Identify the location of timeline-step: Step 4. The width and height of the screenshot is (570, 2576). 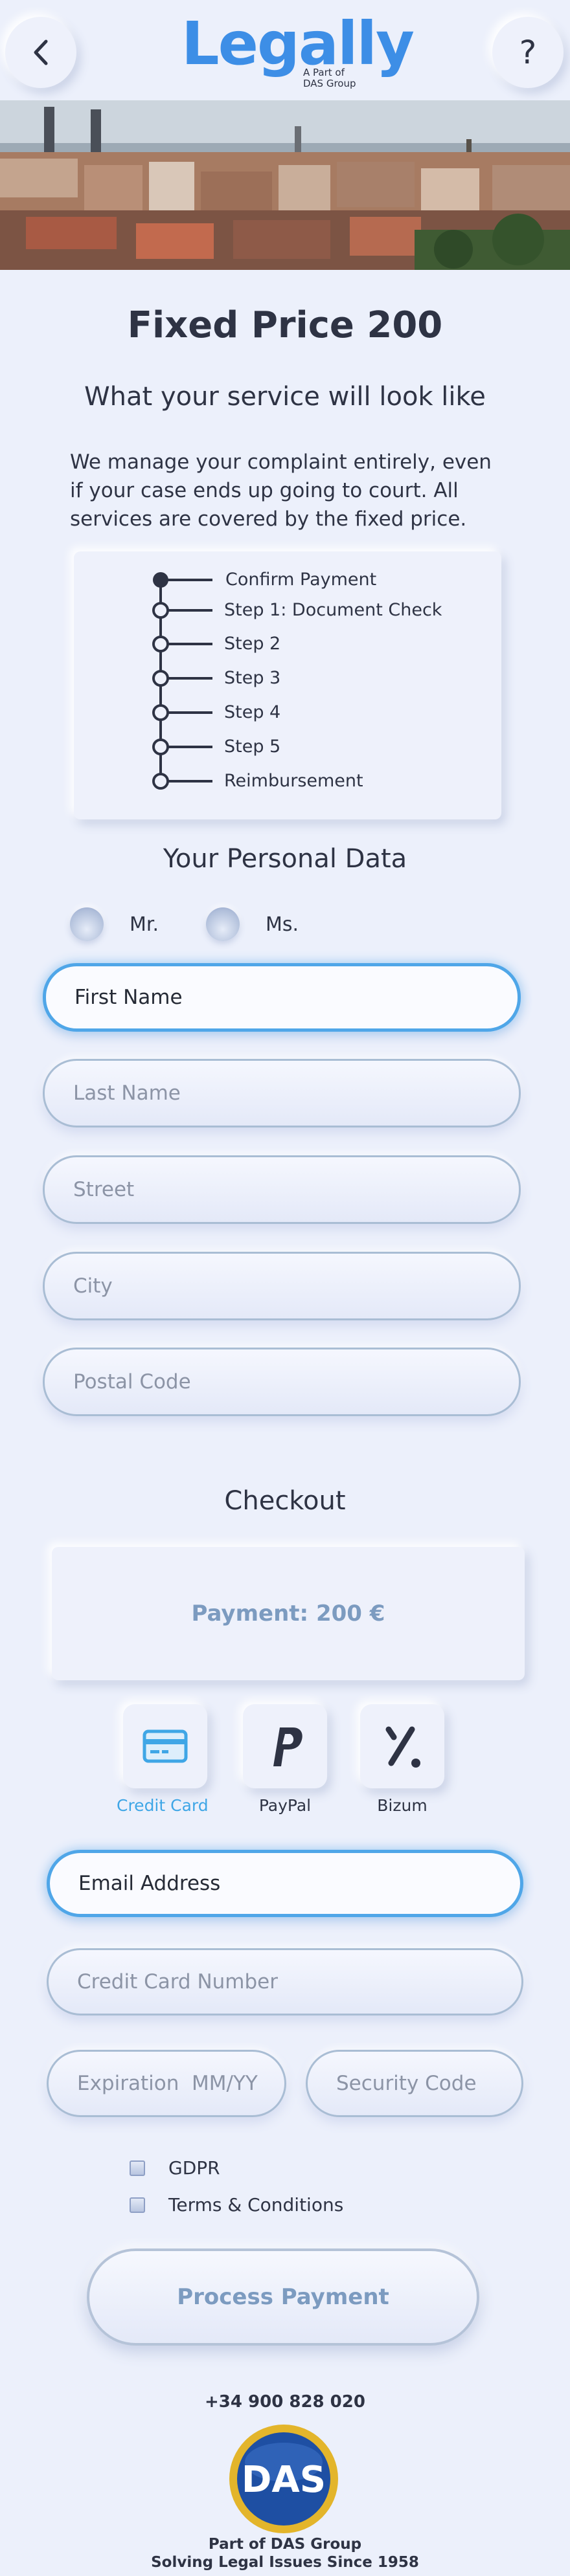
(252, 712).